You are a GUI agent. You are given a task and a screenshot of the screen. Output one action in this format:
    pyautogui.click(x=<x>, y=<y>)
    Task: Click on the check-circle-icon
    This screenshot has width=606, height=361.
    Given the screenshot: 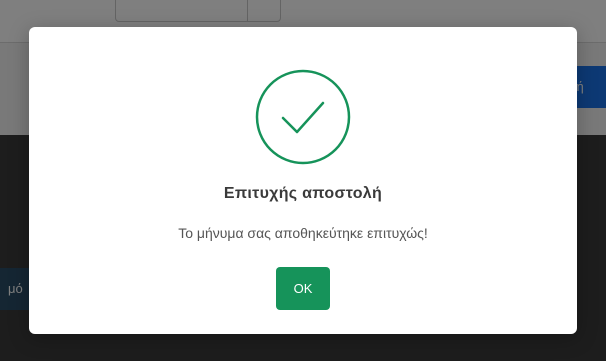 What is the action you would take?
    pyautogui.click(x=303, y=117)
    